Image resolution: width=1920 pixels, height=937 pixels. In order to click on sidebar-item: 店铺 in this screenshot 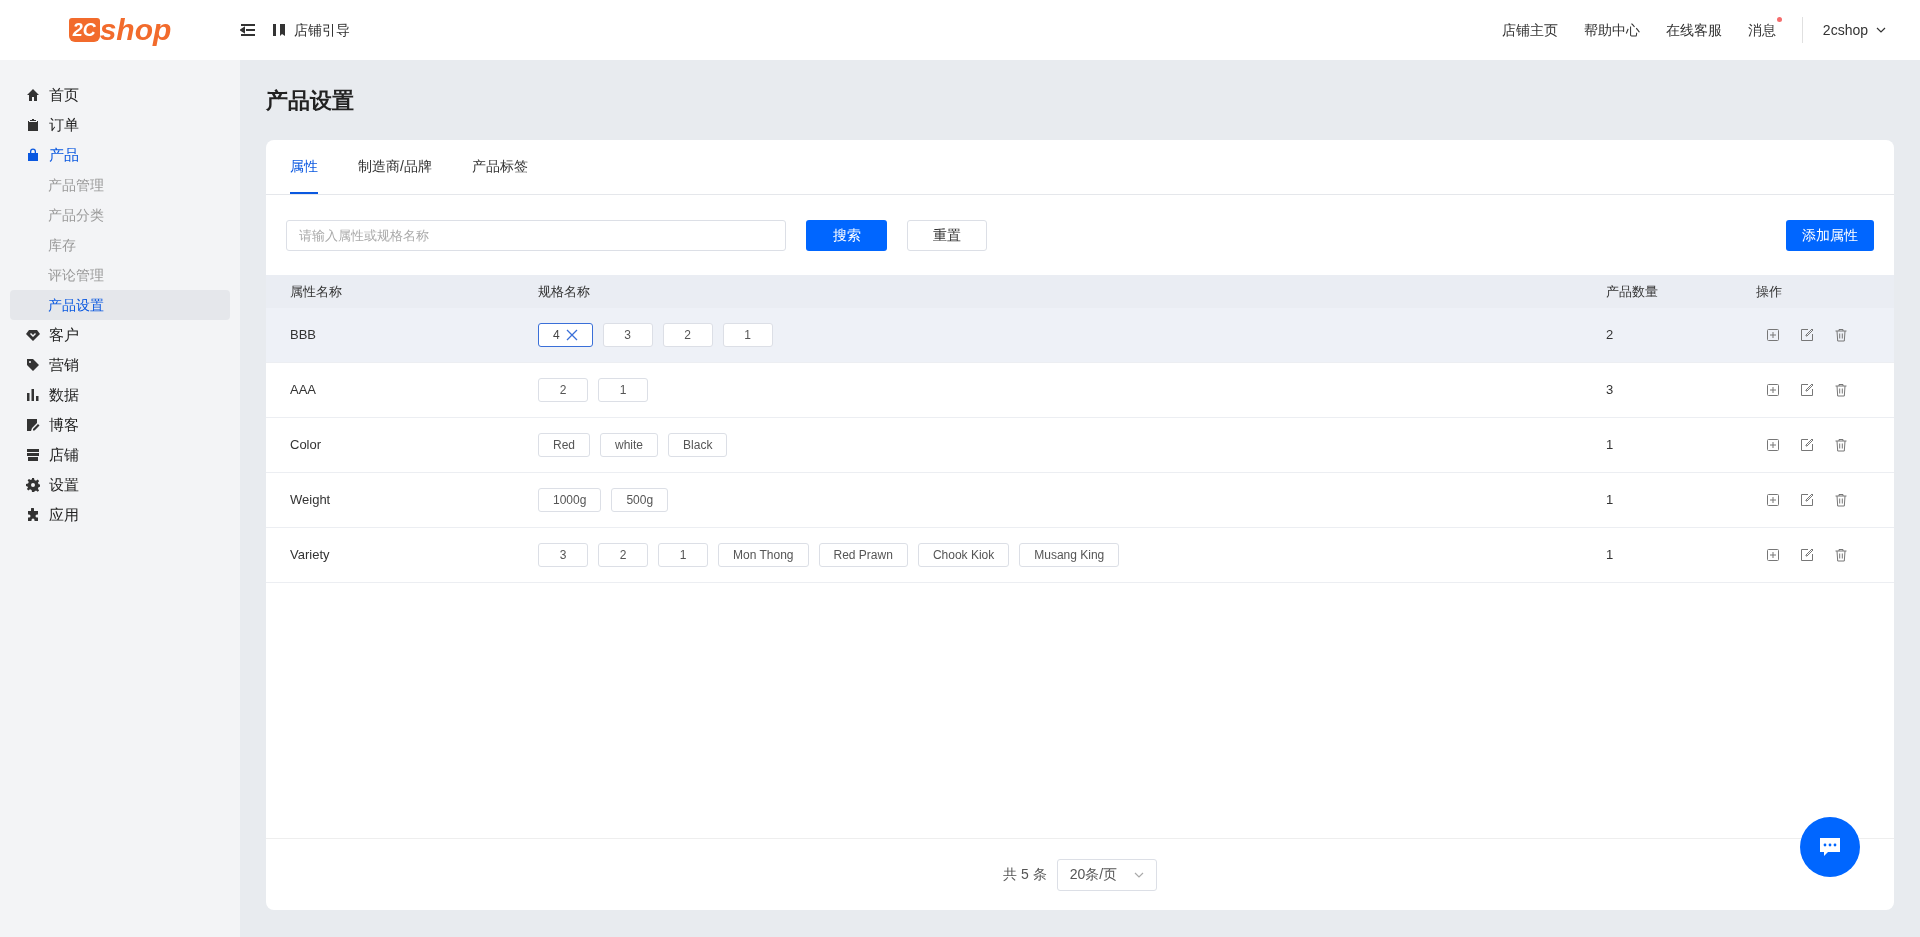, I will do `click(120, 455)`.